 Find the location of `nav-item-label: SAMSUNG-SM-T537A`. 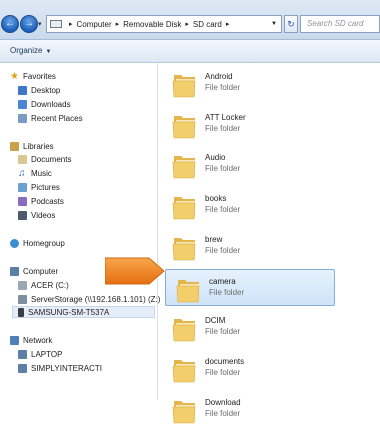

nav-item-label: SAMSUNG-SM-T537A is located at coordinates (69, 312).